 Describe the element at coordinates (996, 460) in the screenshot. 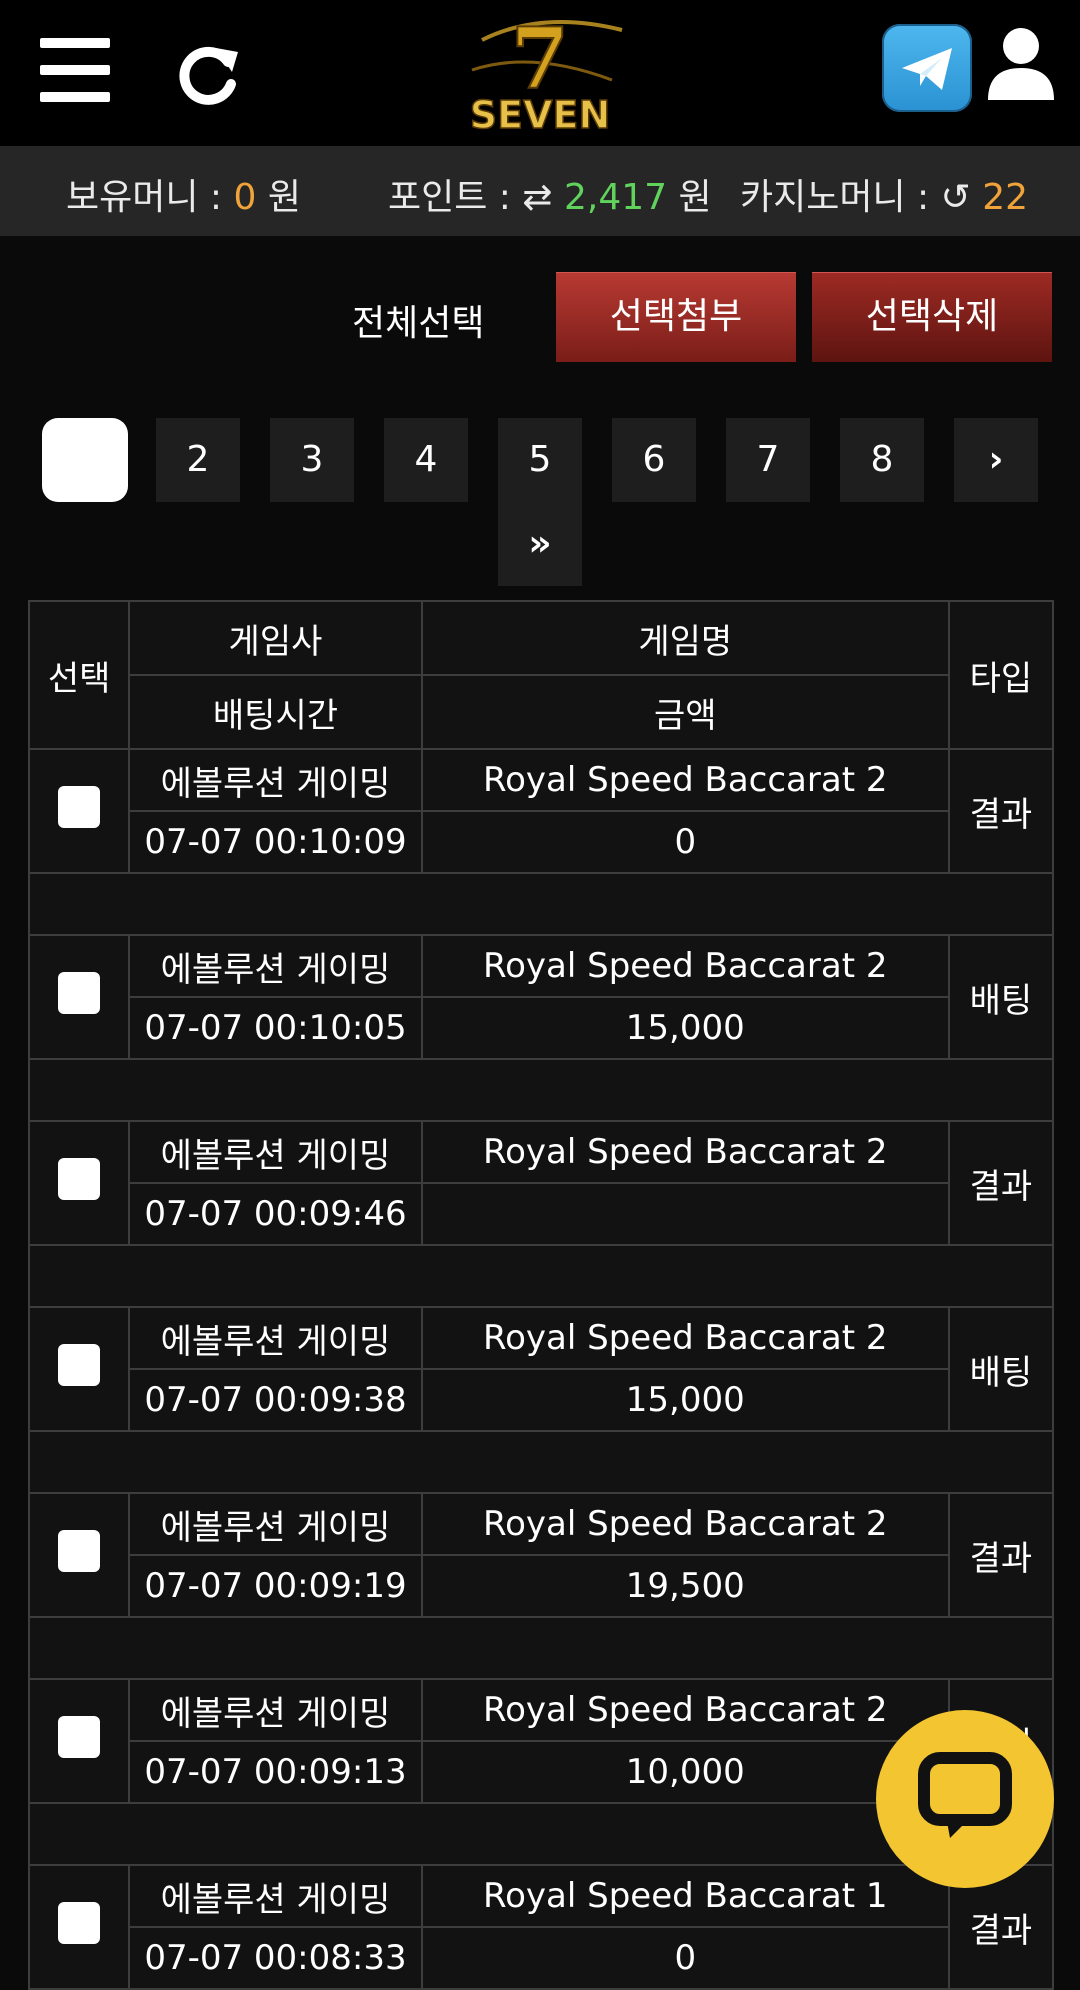

I see `next-page-button: ›` at that location.